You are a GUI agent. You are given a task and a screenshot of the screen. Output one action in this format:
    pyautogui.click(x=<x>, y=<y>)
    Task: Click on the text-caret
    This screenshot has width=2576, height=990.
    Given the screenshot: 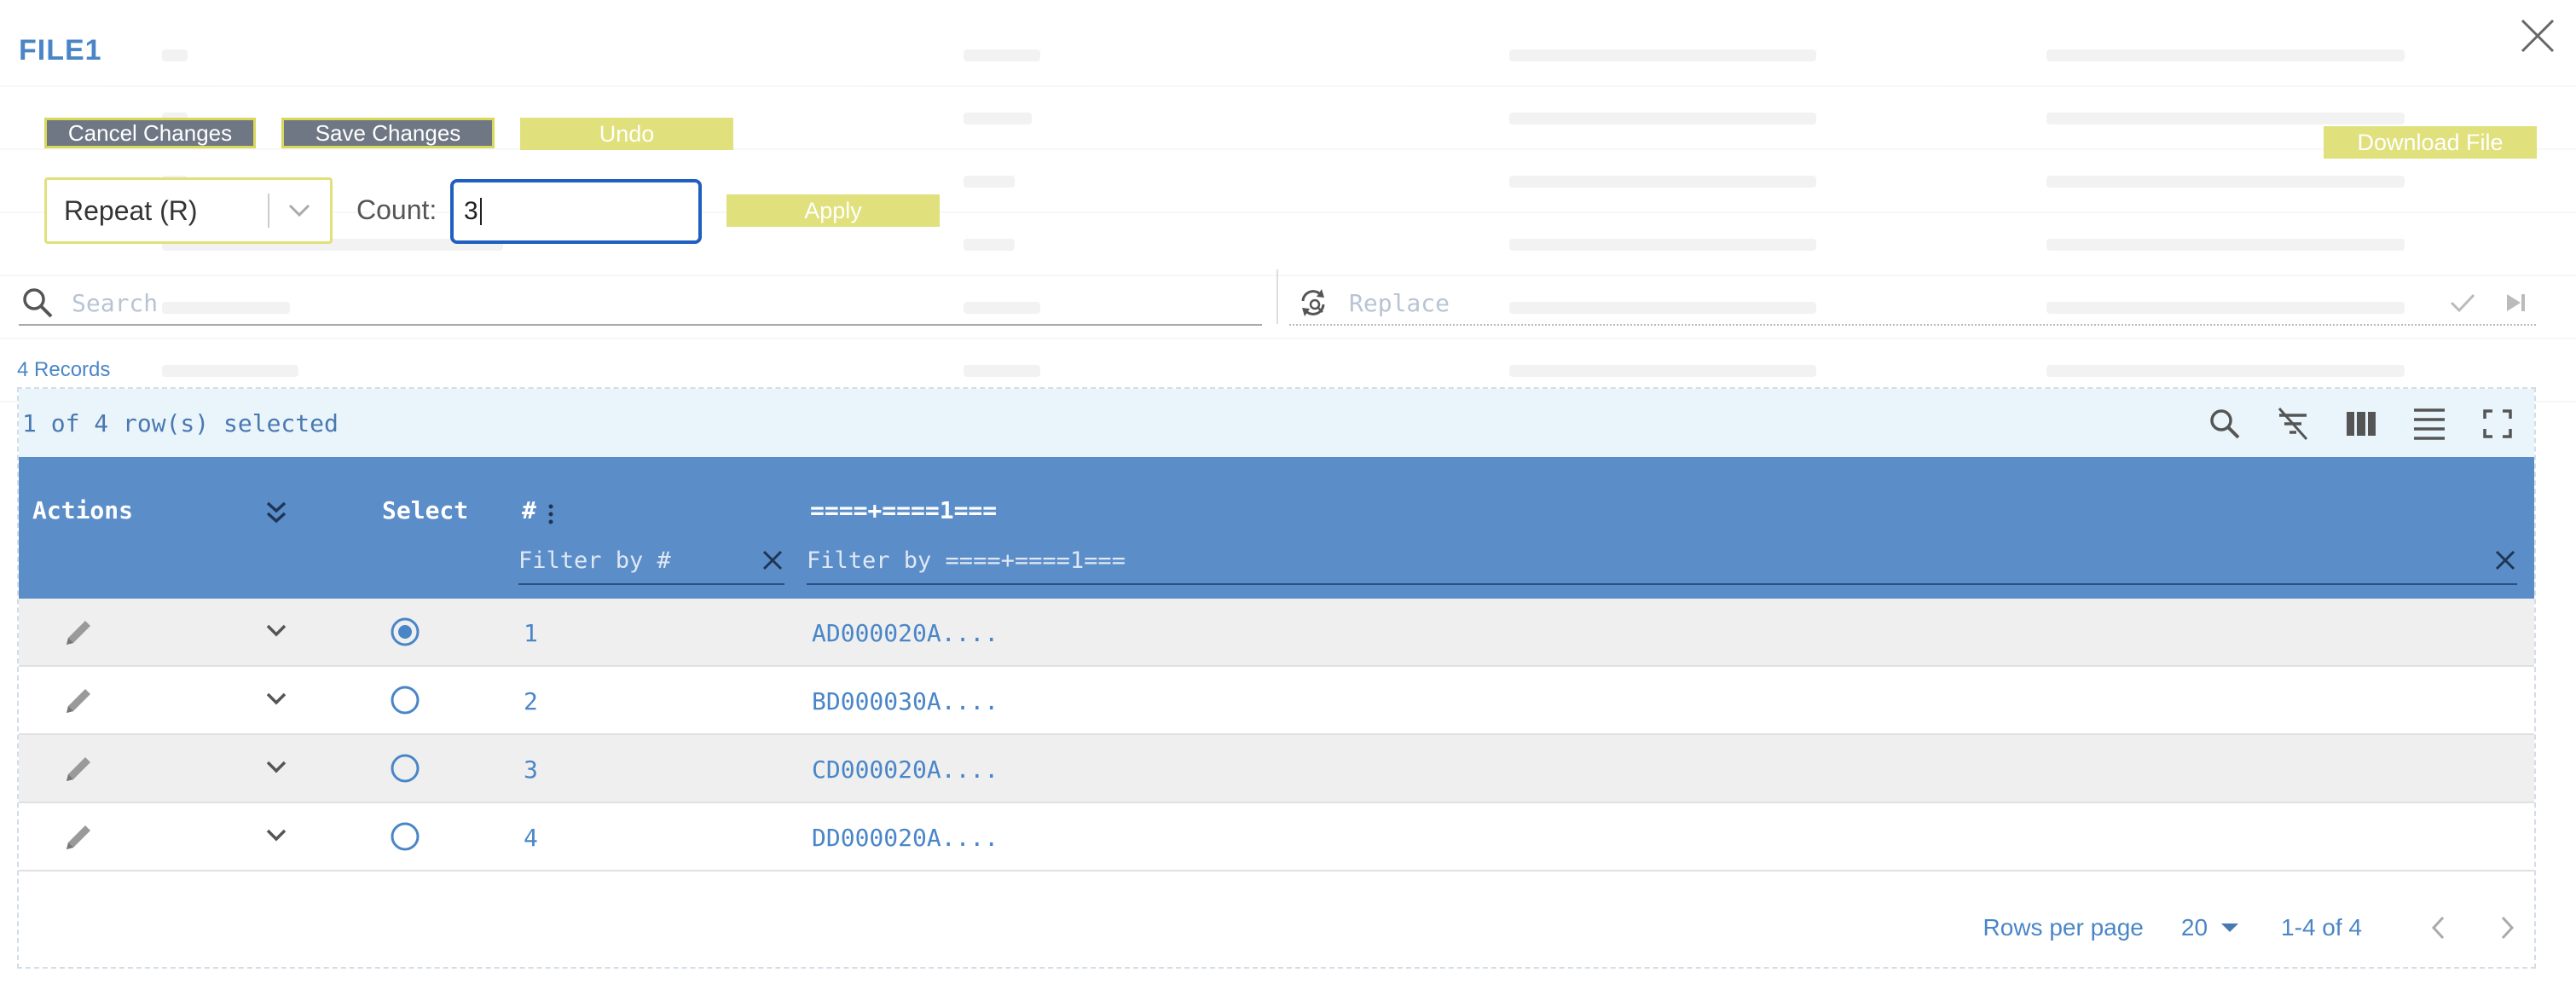 What is the action you would take?
    pyautogui.click(x=481, y=211)
    